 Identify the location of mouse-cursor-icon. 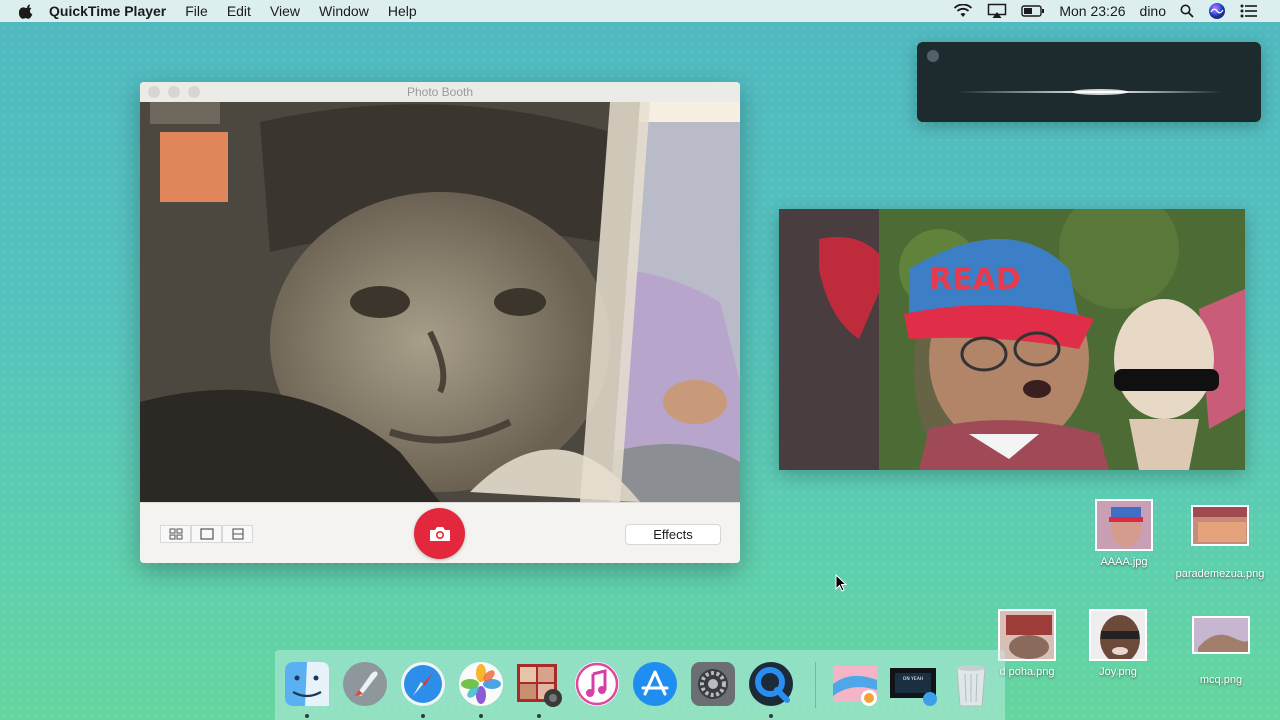
(841, 583).